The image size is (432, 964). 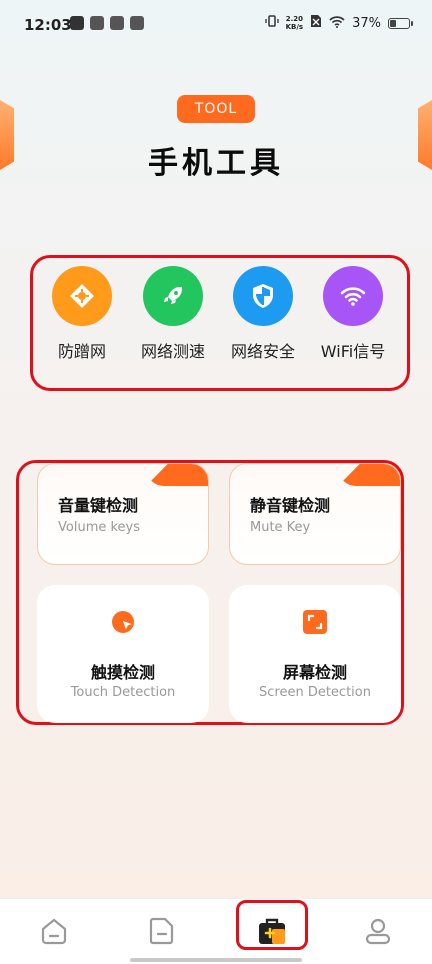 What do you see at coordinates (314, 672) in the screenshot?
I see `card-title: 屏幕检测` at bounding box center [314, 672].